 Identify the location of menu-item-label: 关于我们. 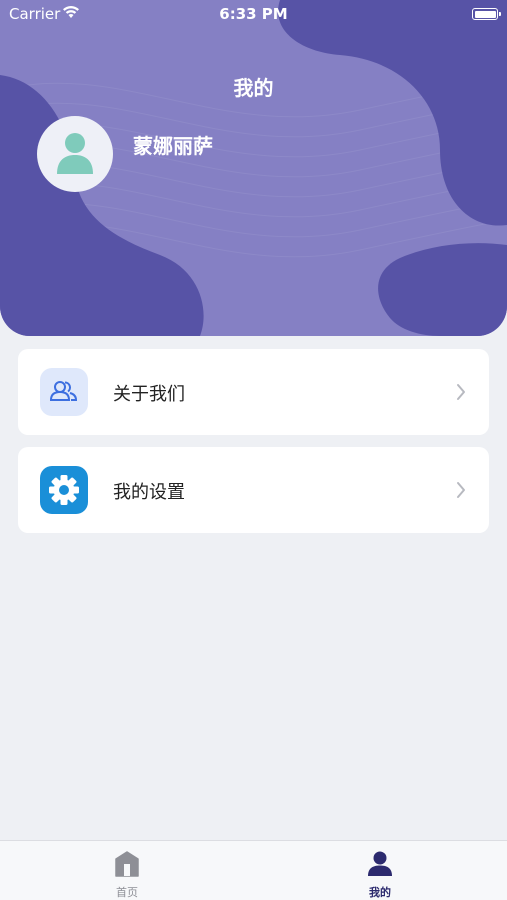
(149, 394).